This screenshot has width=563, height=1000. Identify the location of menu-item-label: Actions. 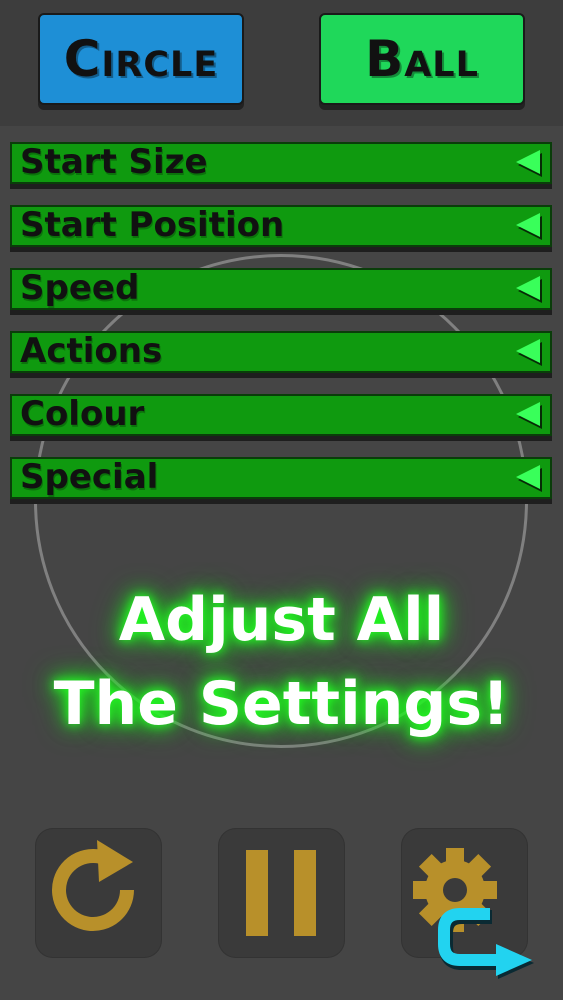
(91, 351).